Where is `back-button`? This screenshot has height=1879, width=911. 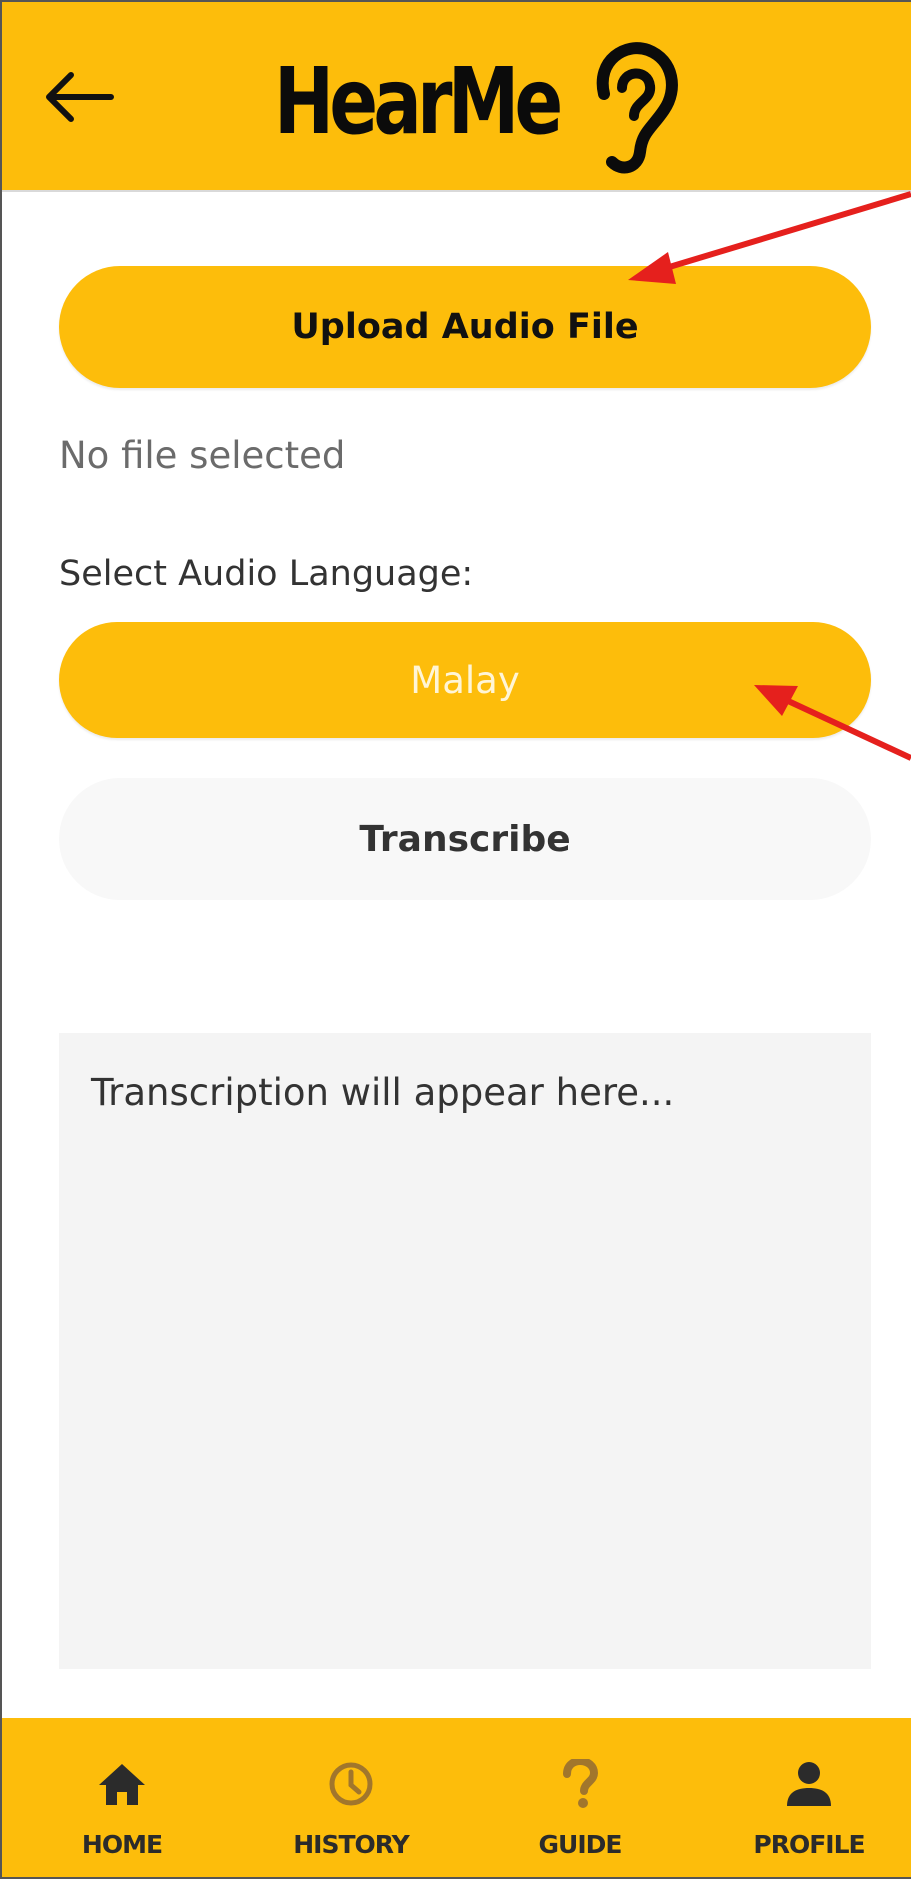 back-button is located at coordinates (80, 97).